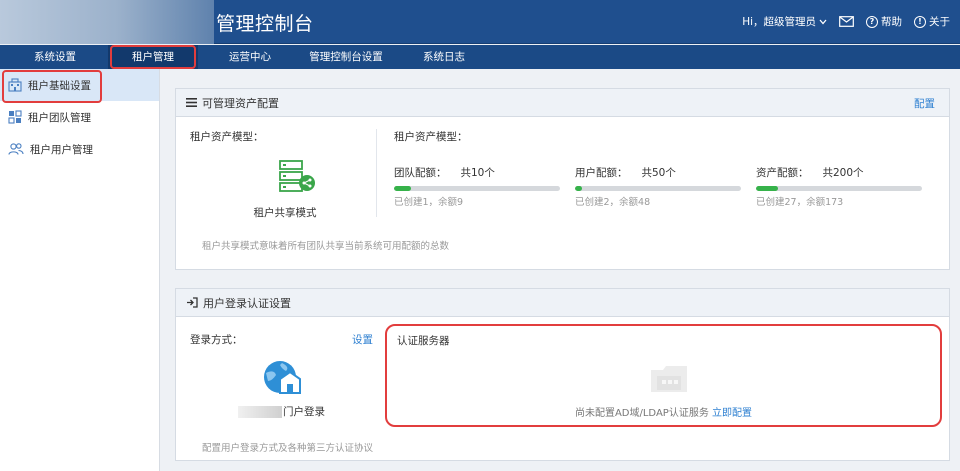  I want to click on quota-total: 共50个, so click(658, 173).